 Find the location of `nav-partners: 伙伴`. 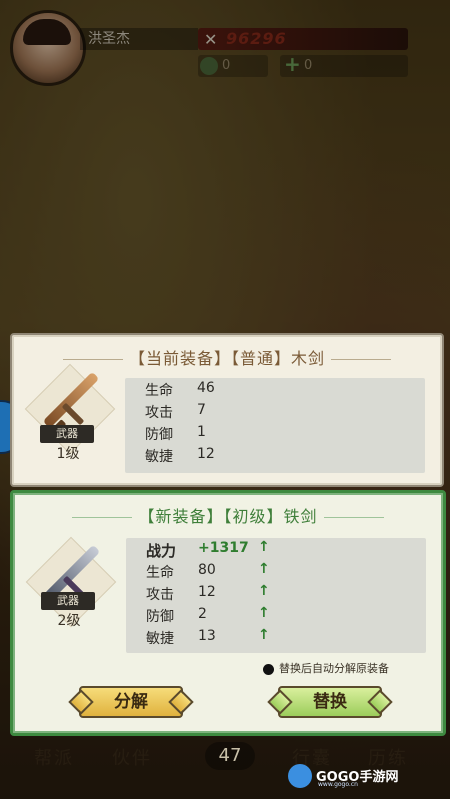

nav-partners: 伙伴 is located at coordinates (132, 757).